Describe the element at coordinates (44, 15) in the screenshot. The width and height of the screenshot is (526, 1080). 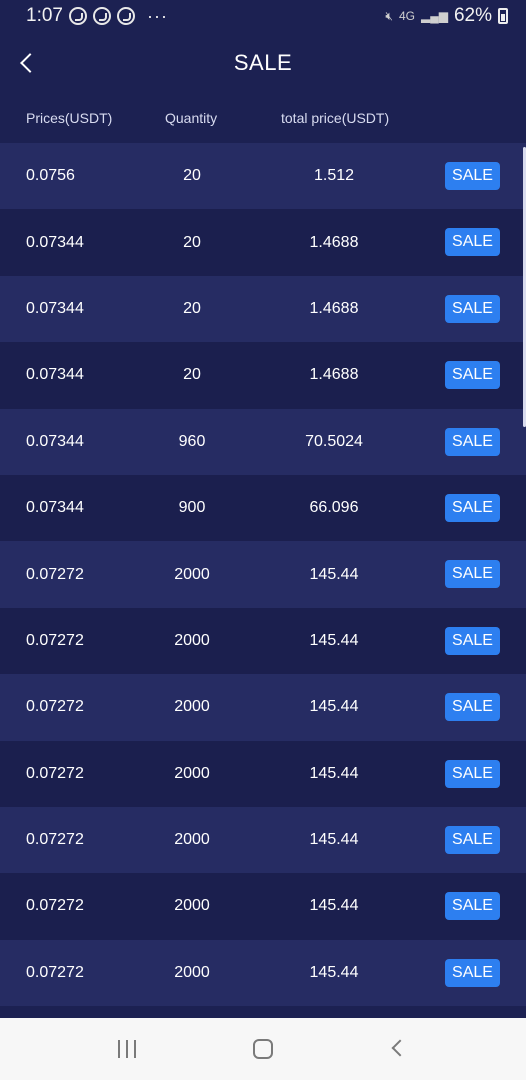
I see `status-time: 1:07` at that location.